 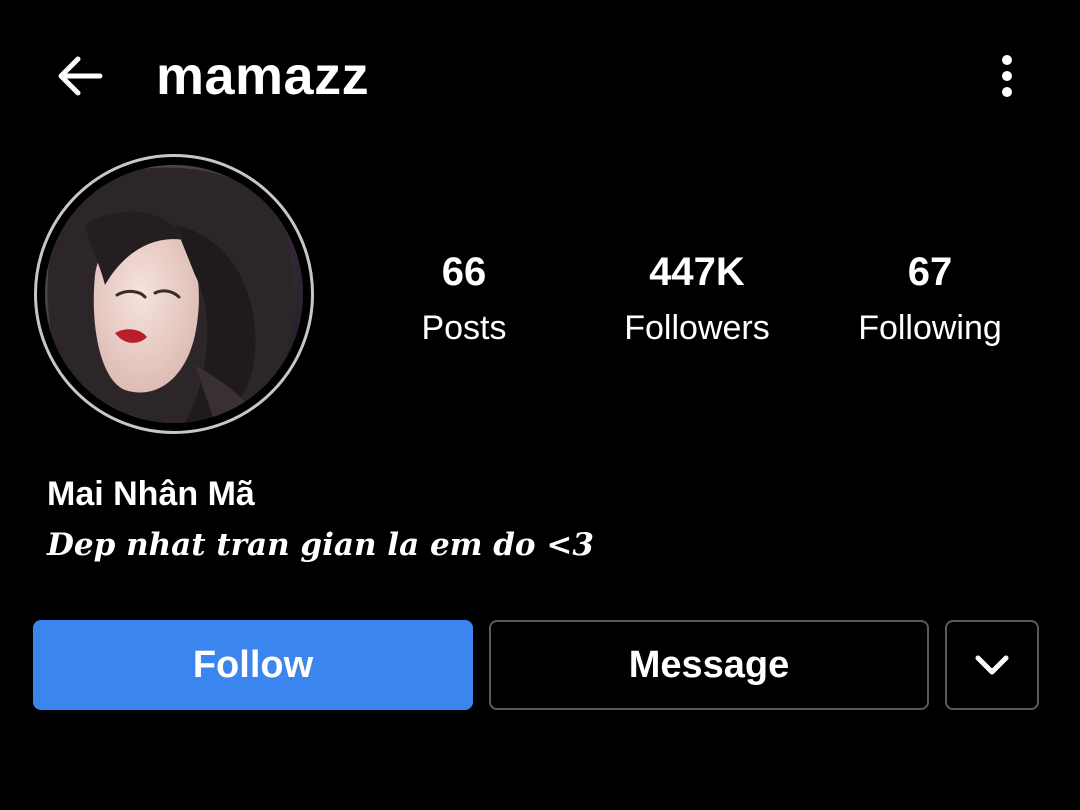 I want to click on display-name: Mai Nhân Mã, so click(x=151, y=494).